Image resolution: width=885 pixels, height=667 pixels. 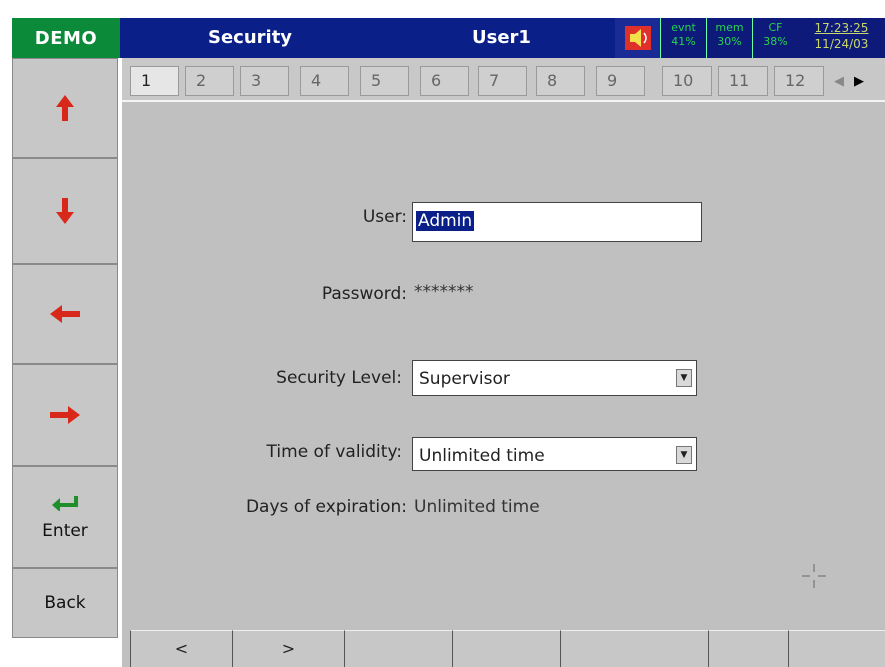 What do you see at coordinates (326, 507) in the screenshot?
I see `expiration-label: Days of expiration:` at bounding box center [326, 507].